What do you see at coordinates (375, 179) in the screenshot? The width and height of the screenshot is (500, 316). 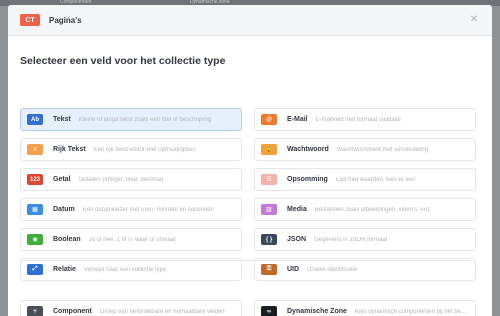 I see `field-type-description: Lijst met waarden, kies er een` at bounding box center [375, 179].